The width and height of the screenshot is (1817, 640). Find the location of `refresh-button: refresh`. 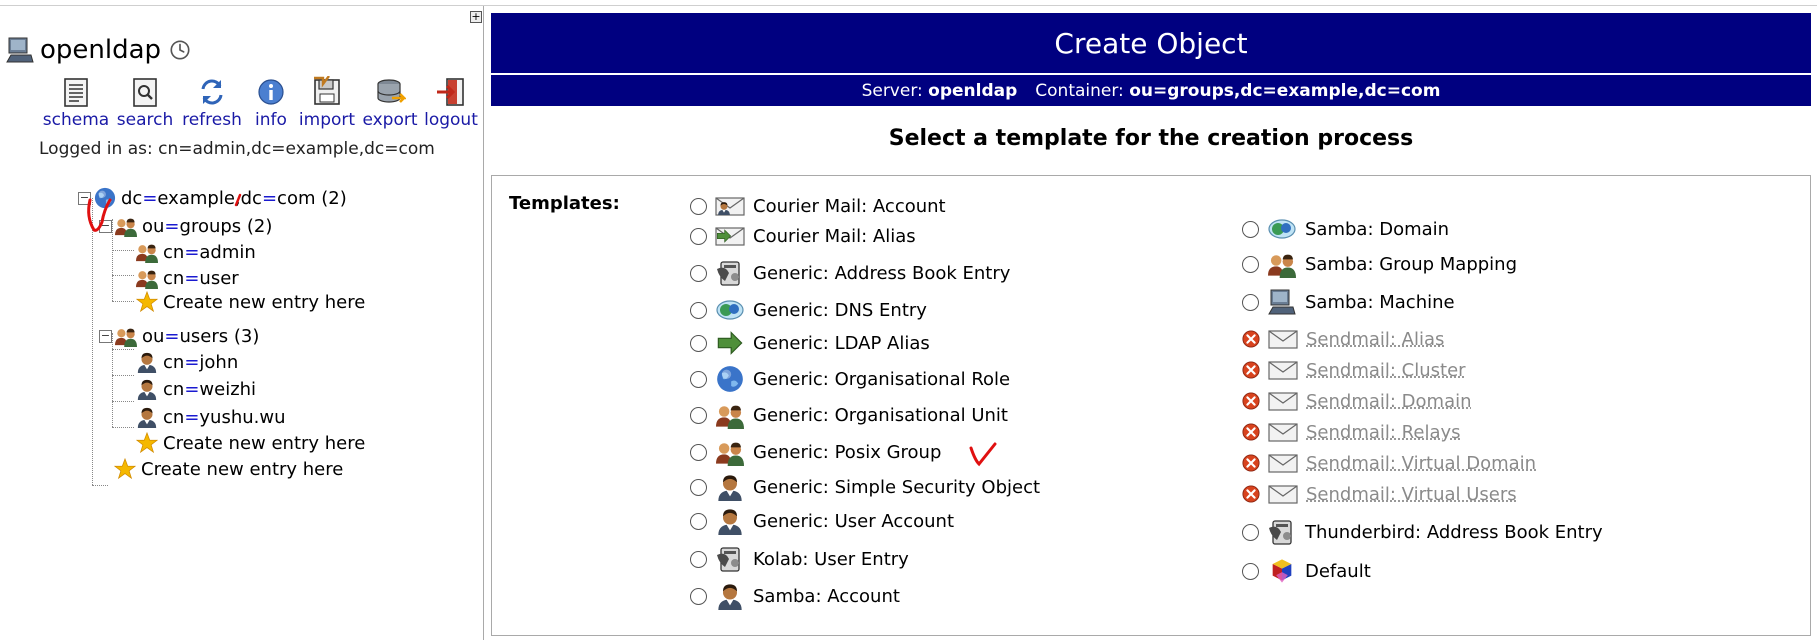

refresh-button: refresh is located at coordinates (212, 103).